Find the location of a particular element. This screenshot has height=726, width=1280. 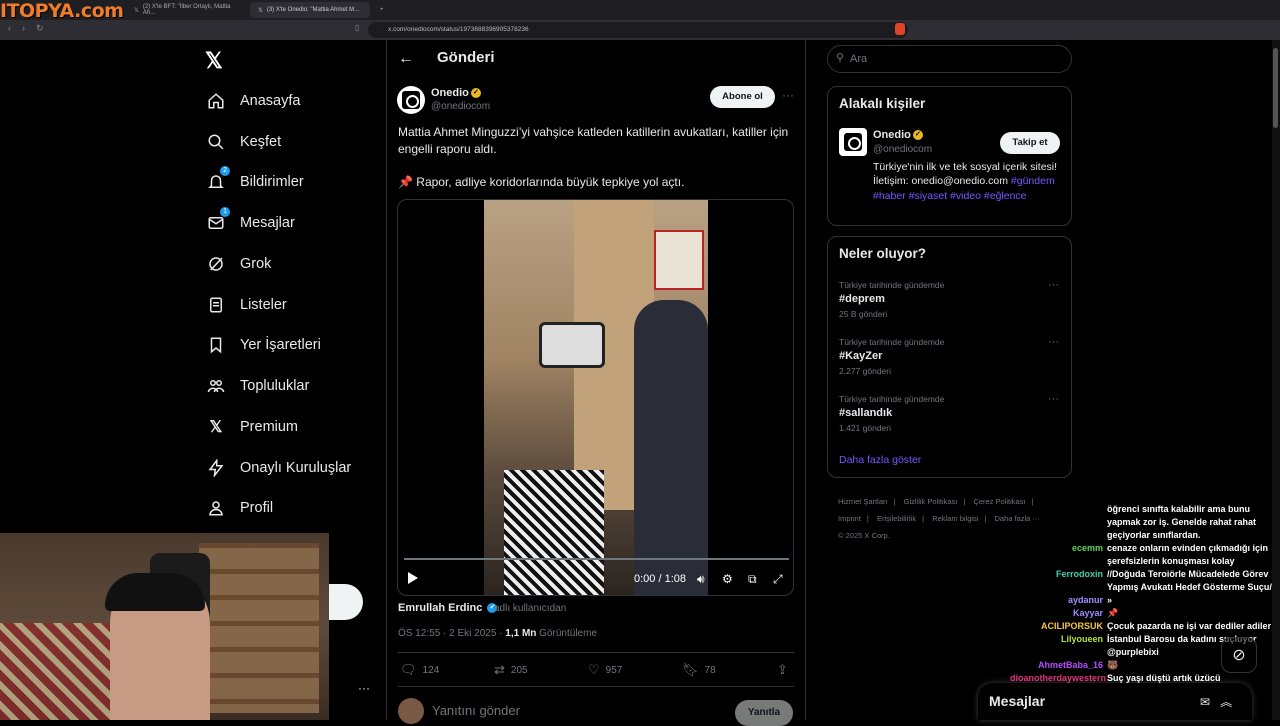

repost-stat: ⇄ 205 is located at coordinates (511, 670).